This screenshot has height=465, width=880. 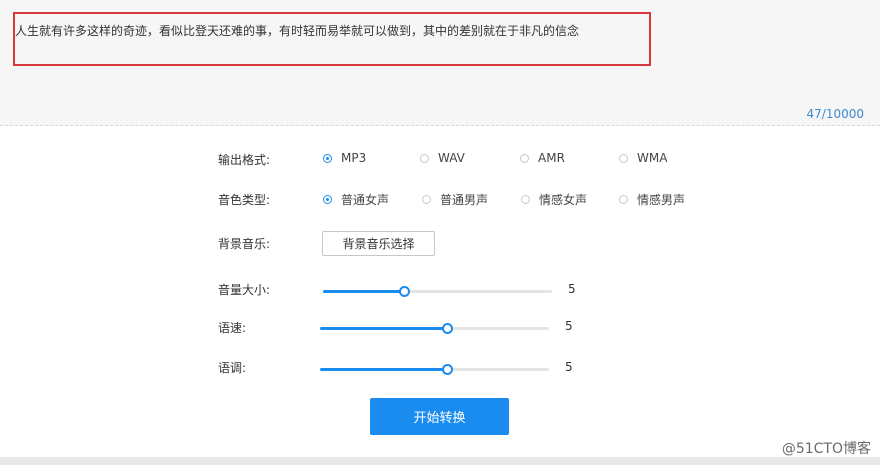 I want to click on voice-option-label: 普通男声, so click(x=464, y=200).